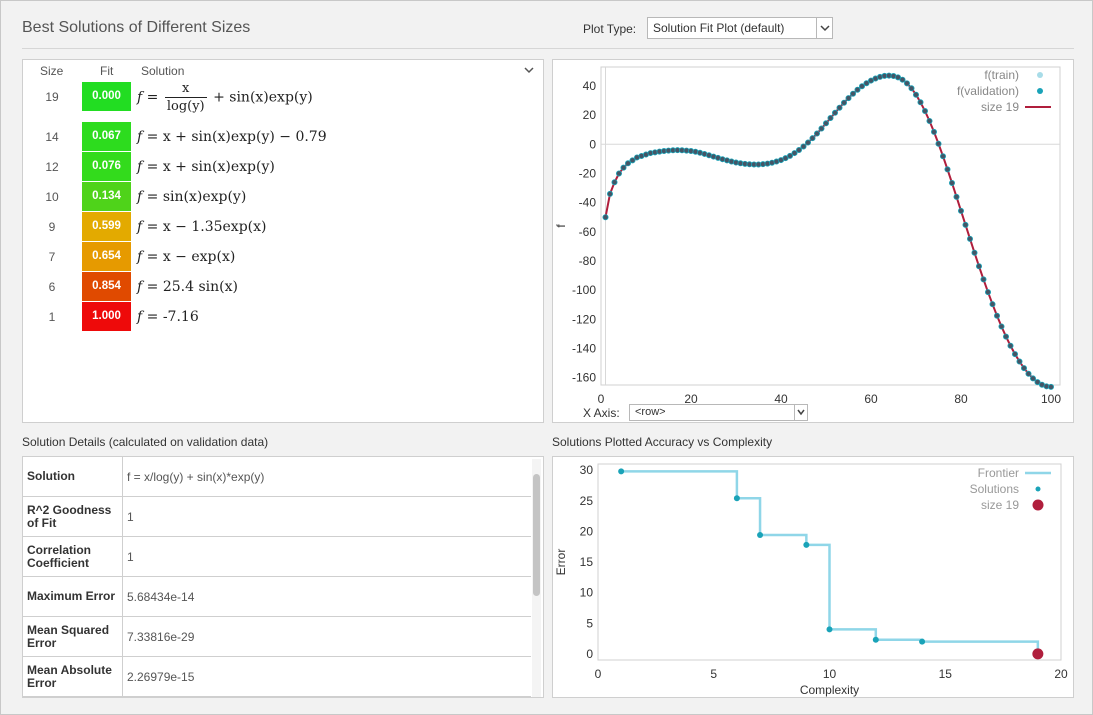 The width and height of the screenshot is (1093, 715). Describe the element at coordinates (584, 319) in the screenshot. I see `y-tick-label: -120` at that location.